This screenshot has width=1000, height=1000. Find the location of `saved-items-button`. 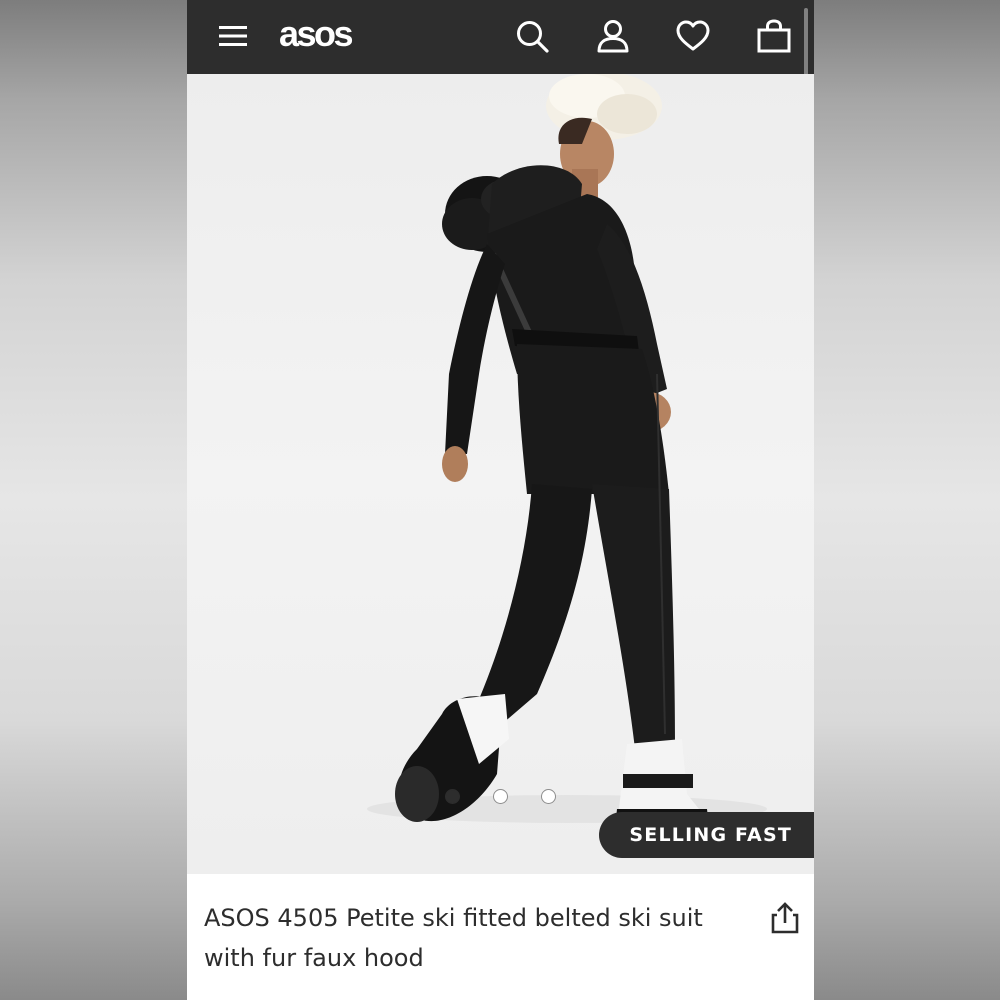

saved-items-button is located at coordinates (693, 36).